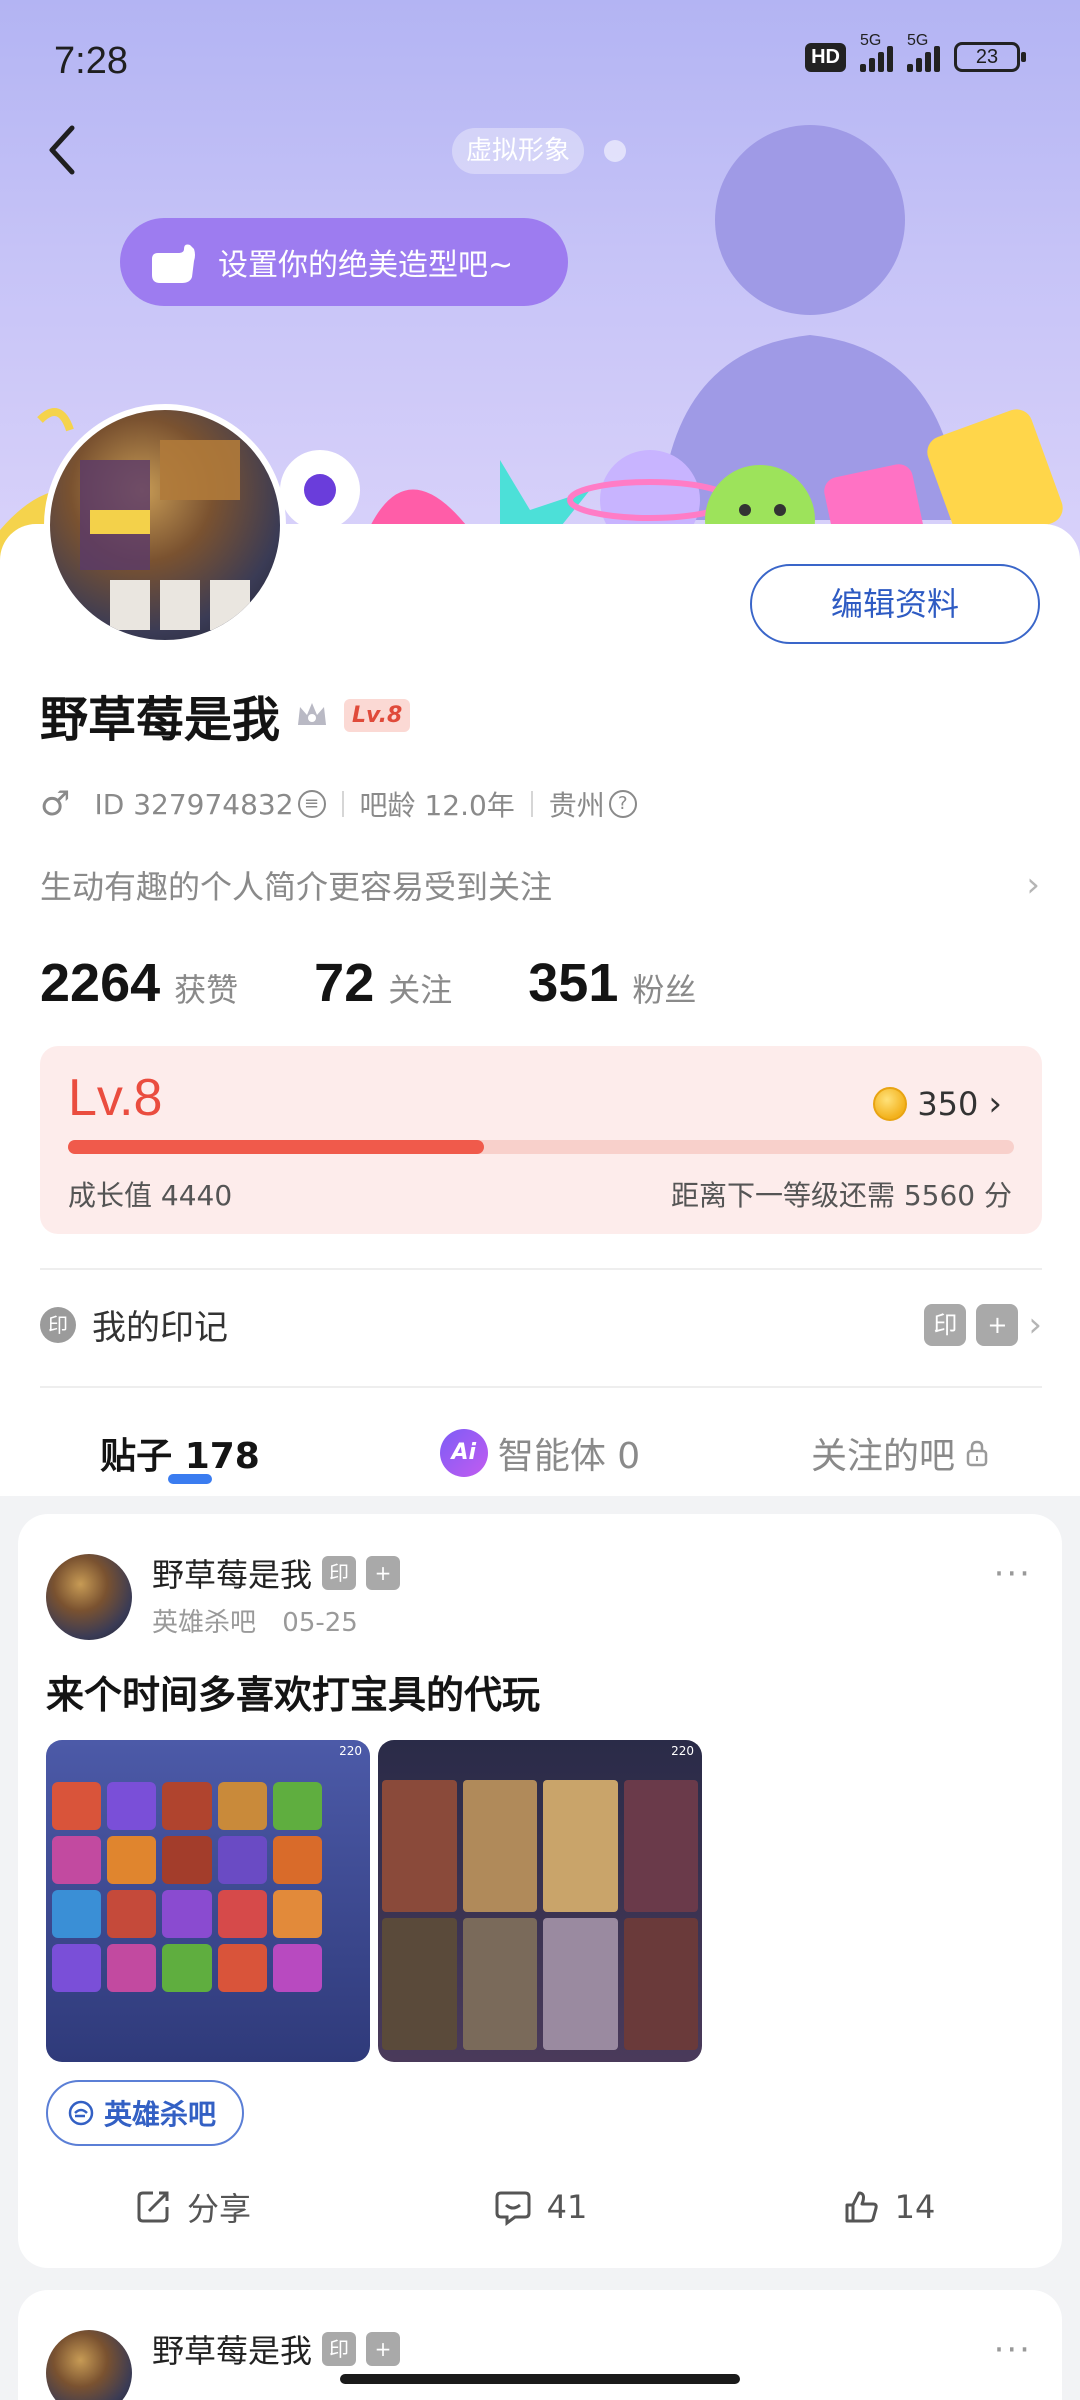  I want to click on seal-title: 我的印记, so click(160, 1328).